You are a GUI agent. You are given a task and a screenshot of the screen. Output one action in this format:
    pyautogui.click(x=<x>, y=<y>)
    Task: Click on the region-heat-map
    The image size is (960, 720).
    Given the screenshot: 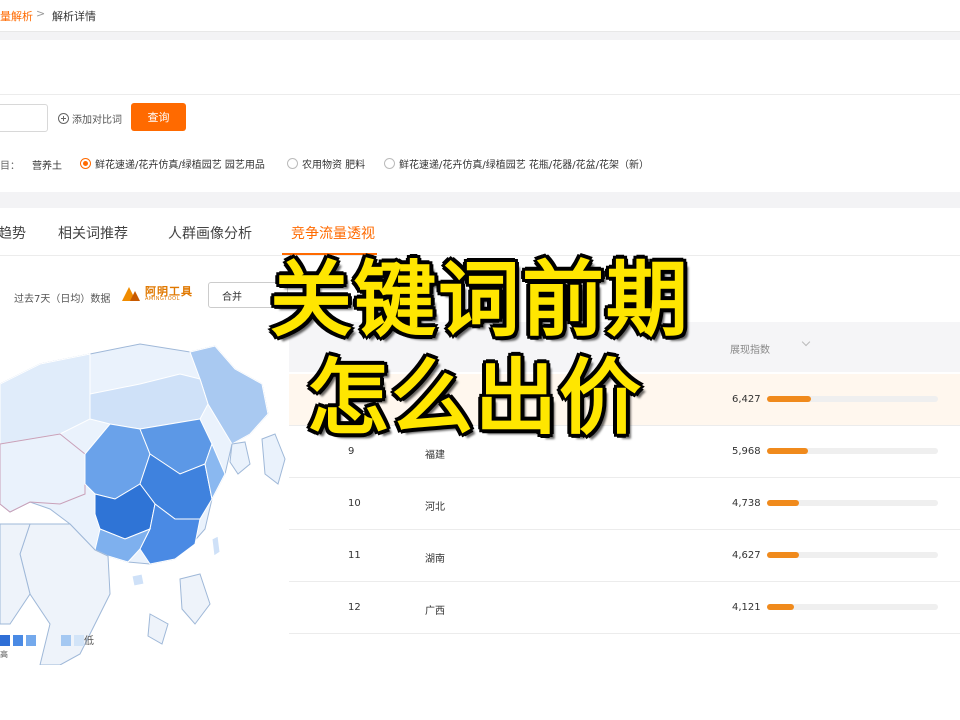 What is the action you would take?
    pyautogui.click(x=144, y=494)
    